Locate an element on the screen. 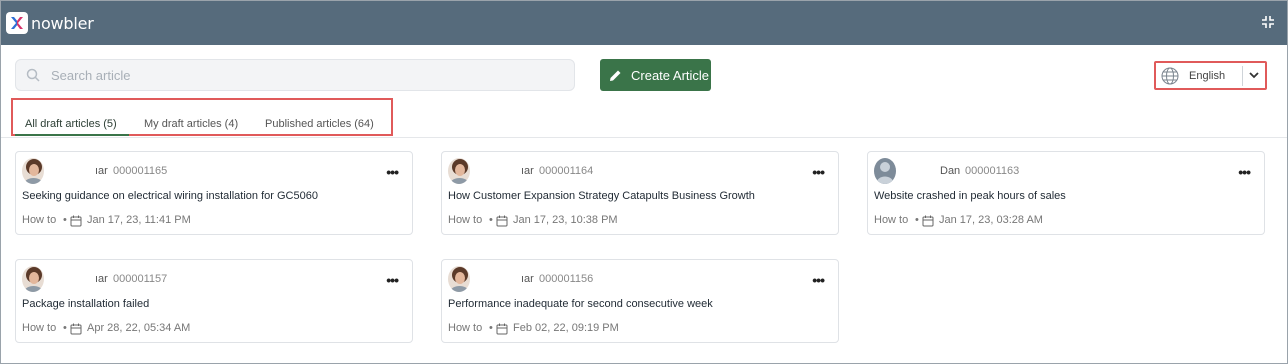 The width and height of the screenshot is (1288, 364). active-tab-indicator is located at coordinates (72, 135).